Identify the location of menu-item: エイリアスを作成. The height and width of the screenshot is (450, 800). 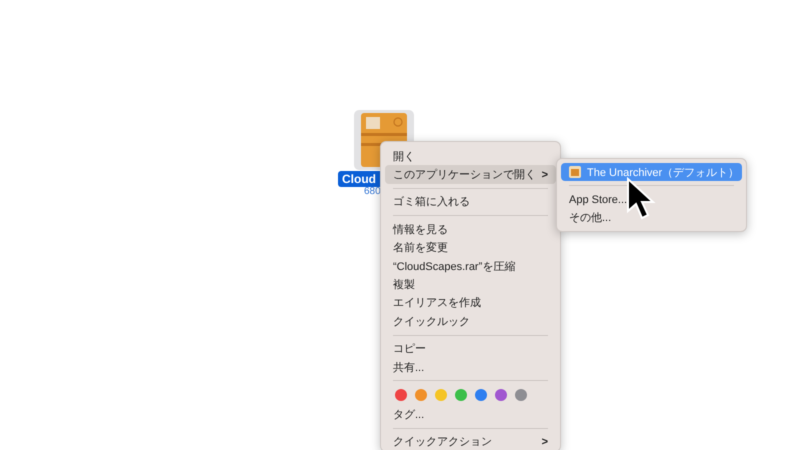
(470, 303).